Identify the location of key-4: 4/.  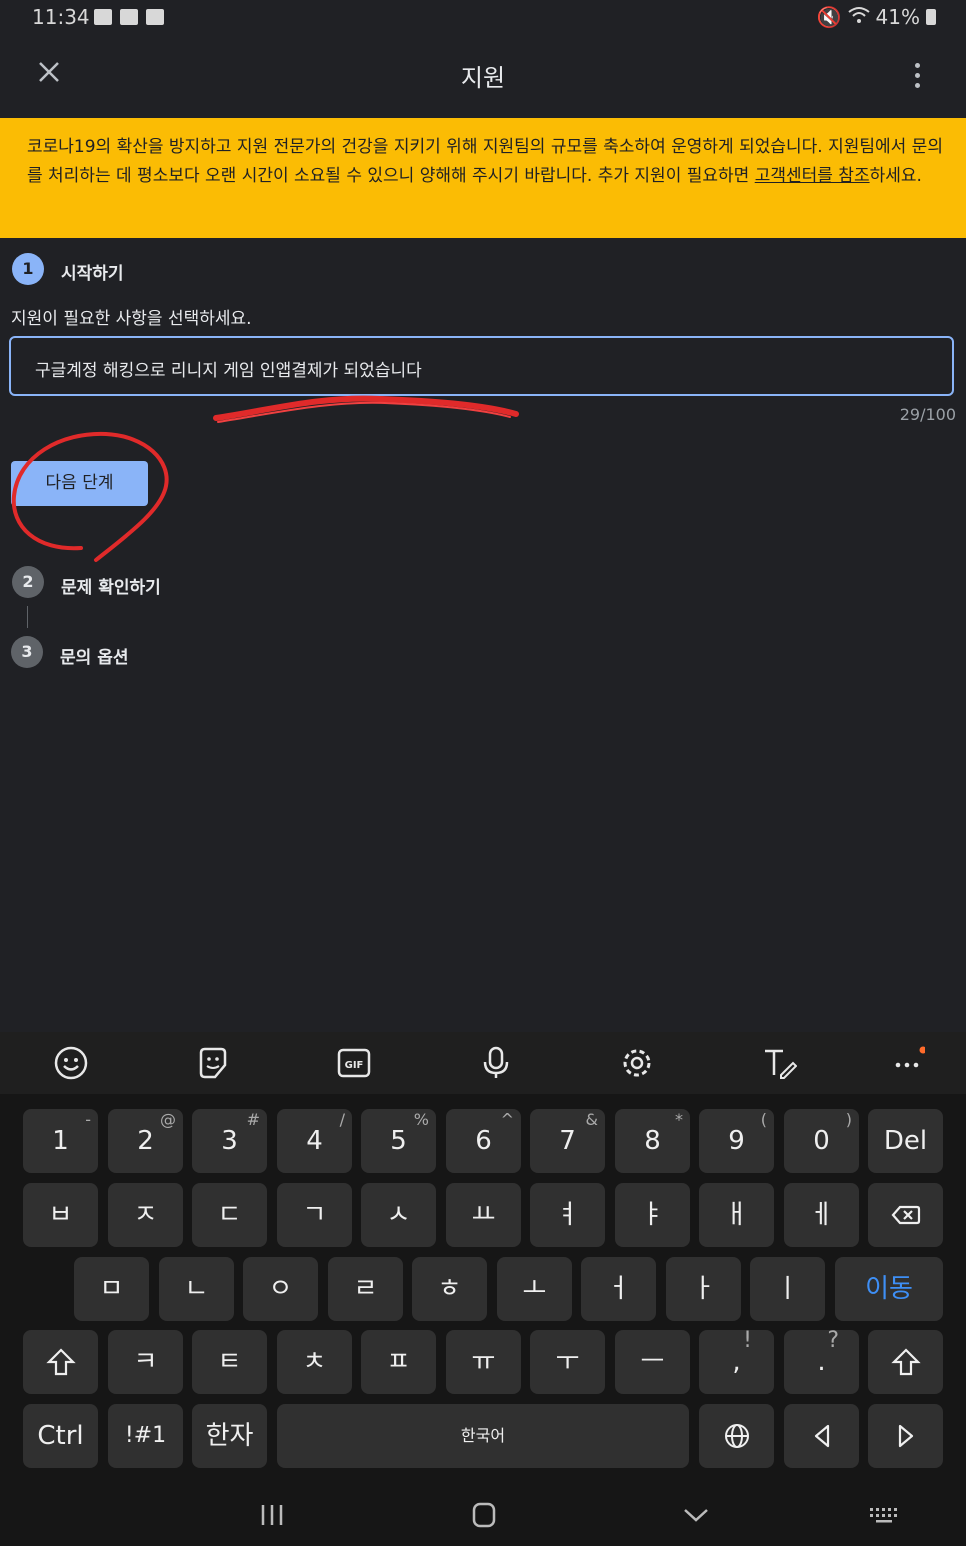
(314, 1141).